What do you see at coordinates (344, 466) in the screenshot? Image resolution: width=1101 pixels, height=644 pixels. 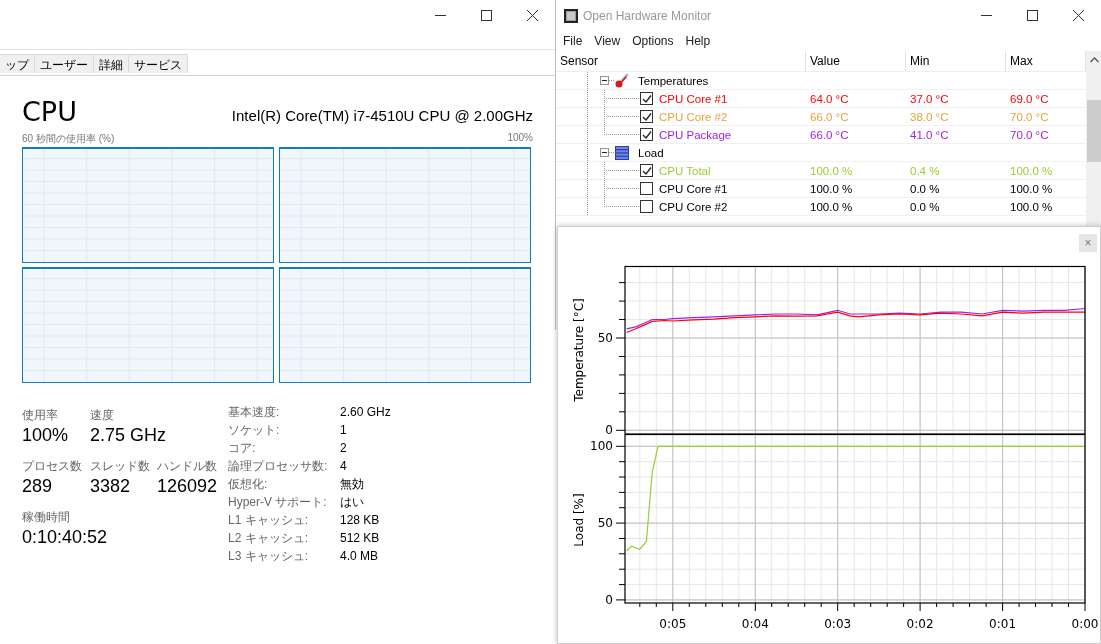 I see `detail-value: 4` at bounding box center [344, 466].